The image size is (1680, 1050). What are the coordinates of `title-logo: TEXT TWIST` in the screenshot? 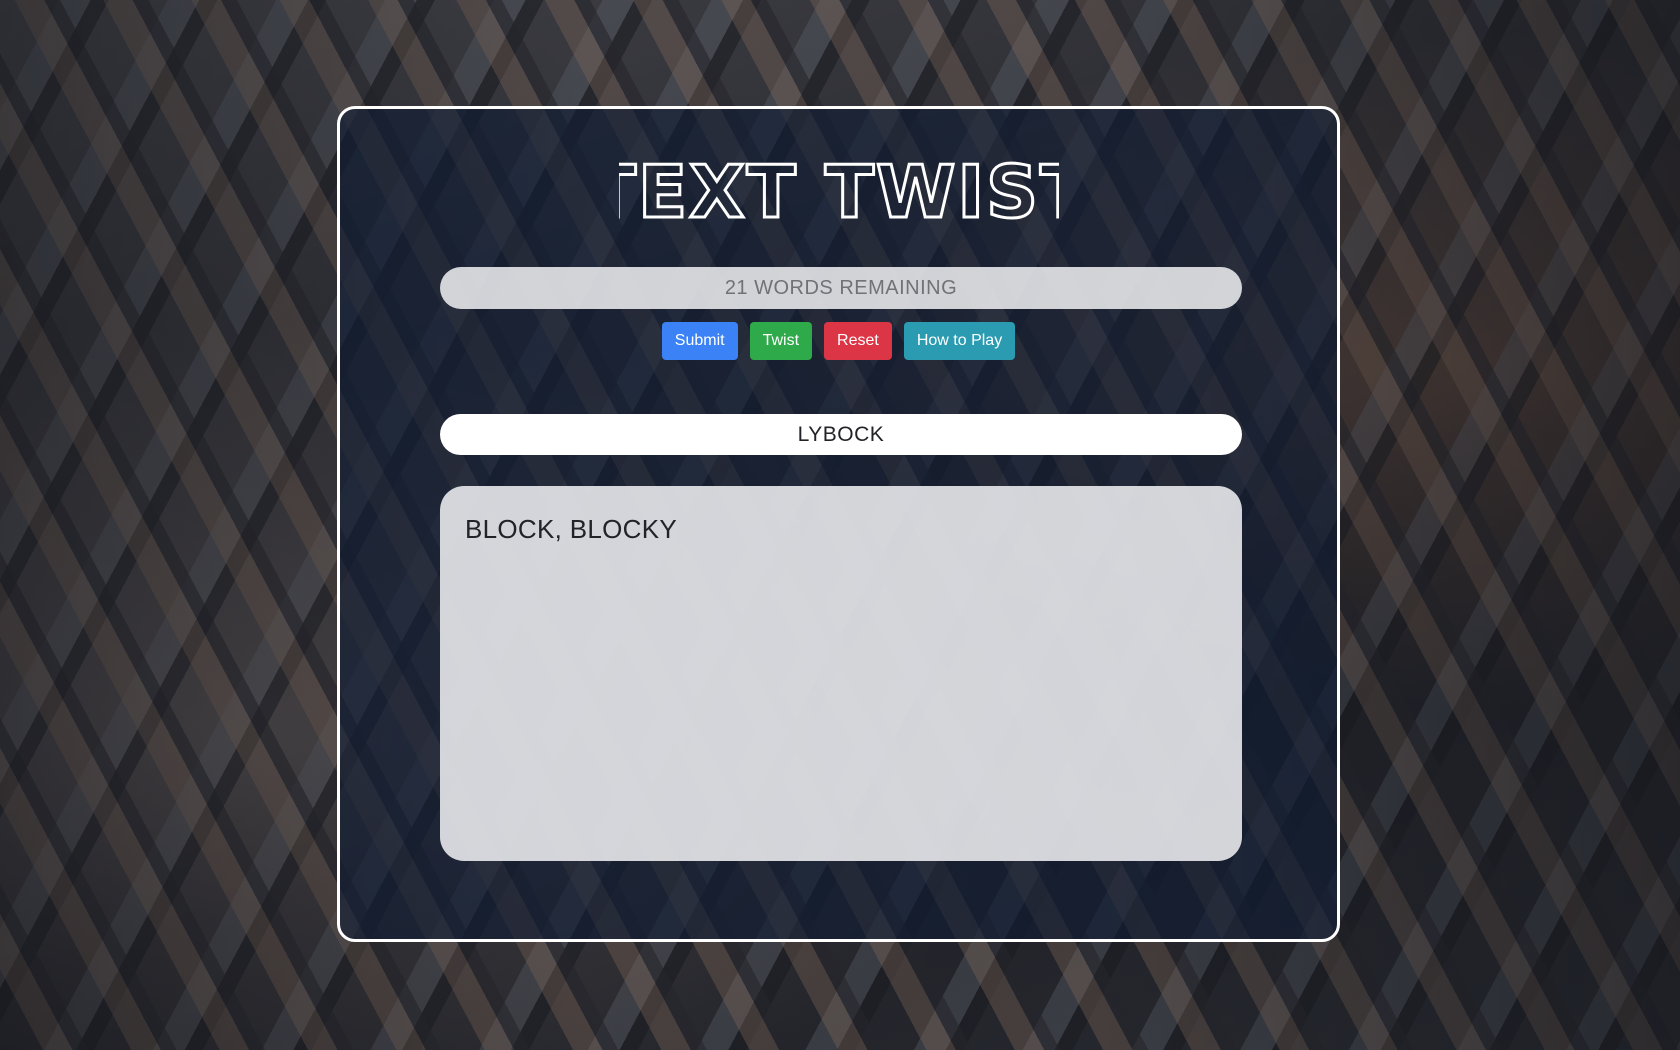 It's located at (839, 190).